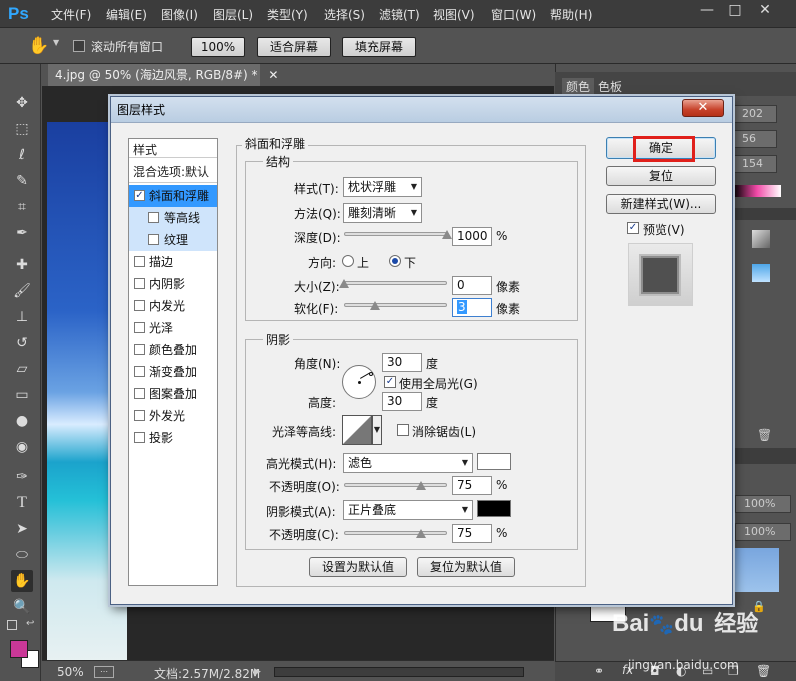 The image size is (796, 681). I want to click on pen-tool-icon: ✑, so click(22, 477).